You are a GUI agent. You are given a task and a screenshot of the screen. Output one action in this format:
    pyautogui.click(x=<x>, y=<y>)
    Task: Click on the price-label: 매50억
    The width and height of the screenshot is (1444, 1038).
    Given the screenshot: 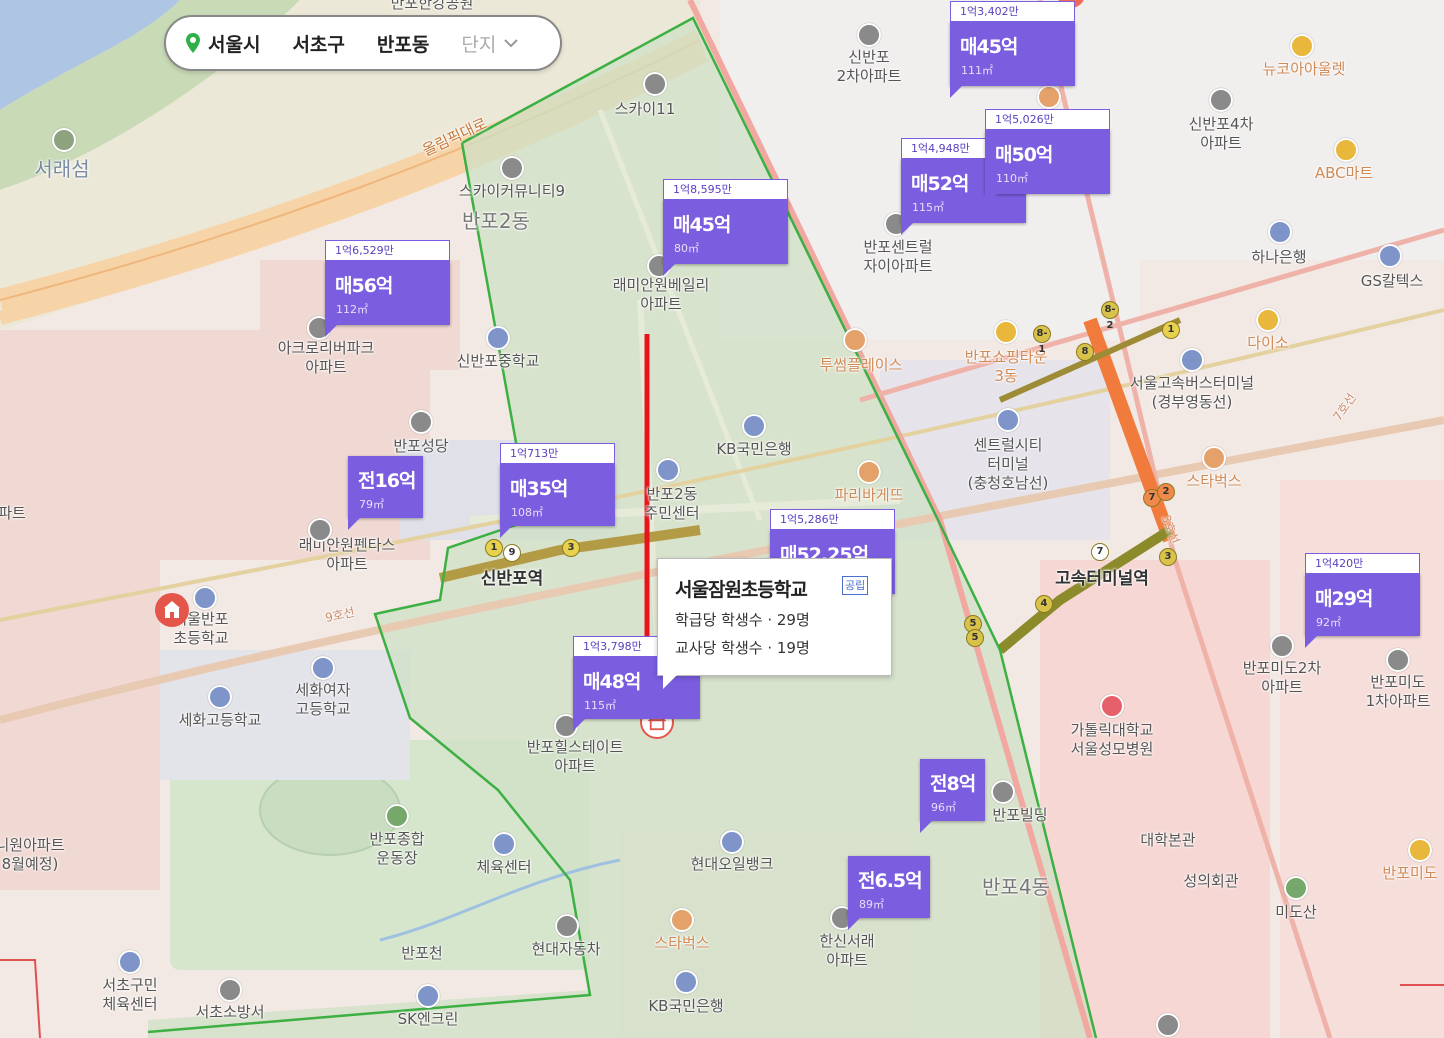 What is the action you would take?
    pyautogui.click(x=1024, y=155)
    